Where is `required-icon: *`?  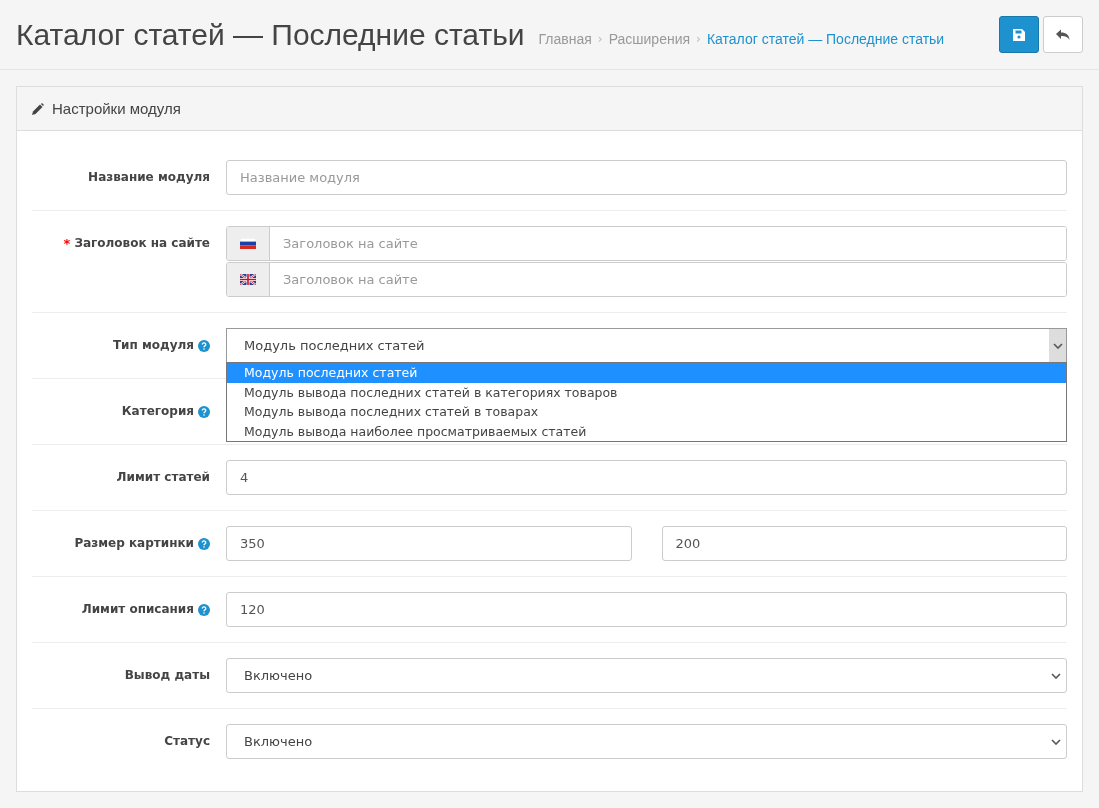 required-icon: * is located at coordinates (67, 243).